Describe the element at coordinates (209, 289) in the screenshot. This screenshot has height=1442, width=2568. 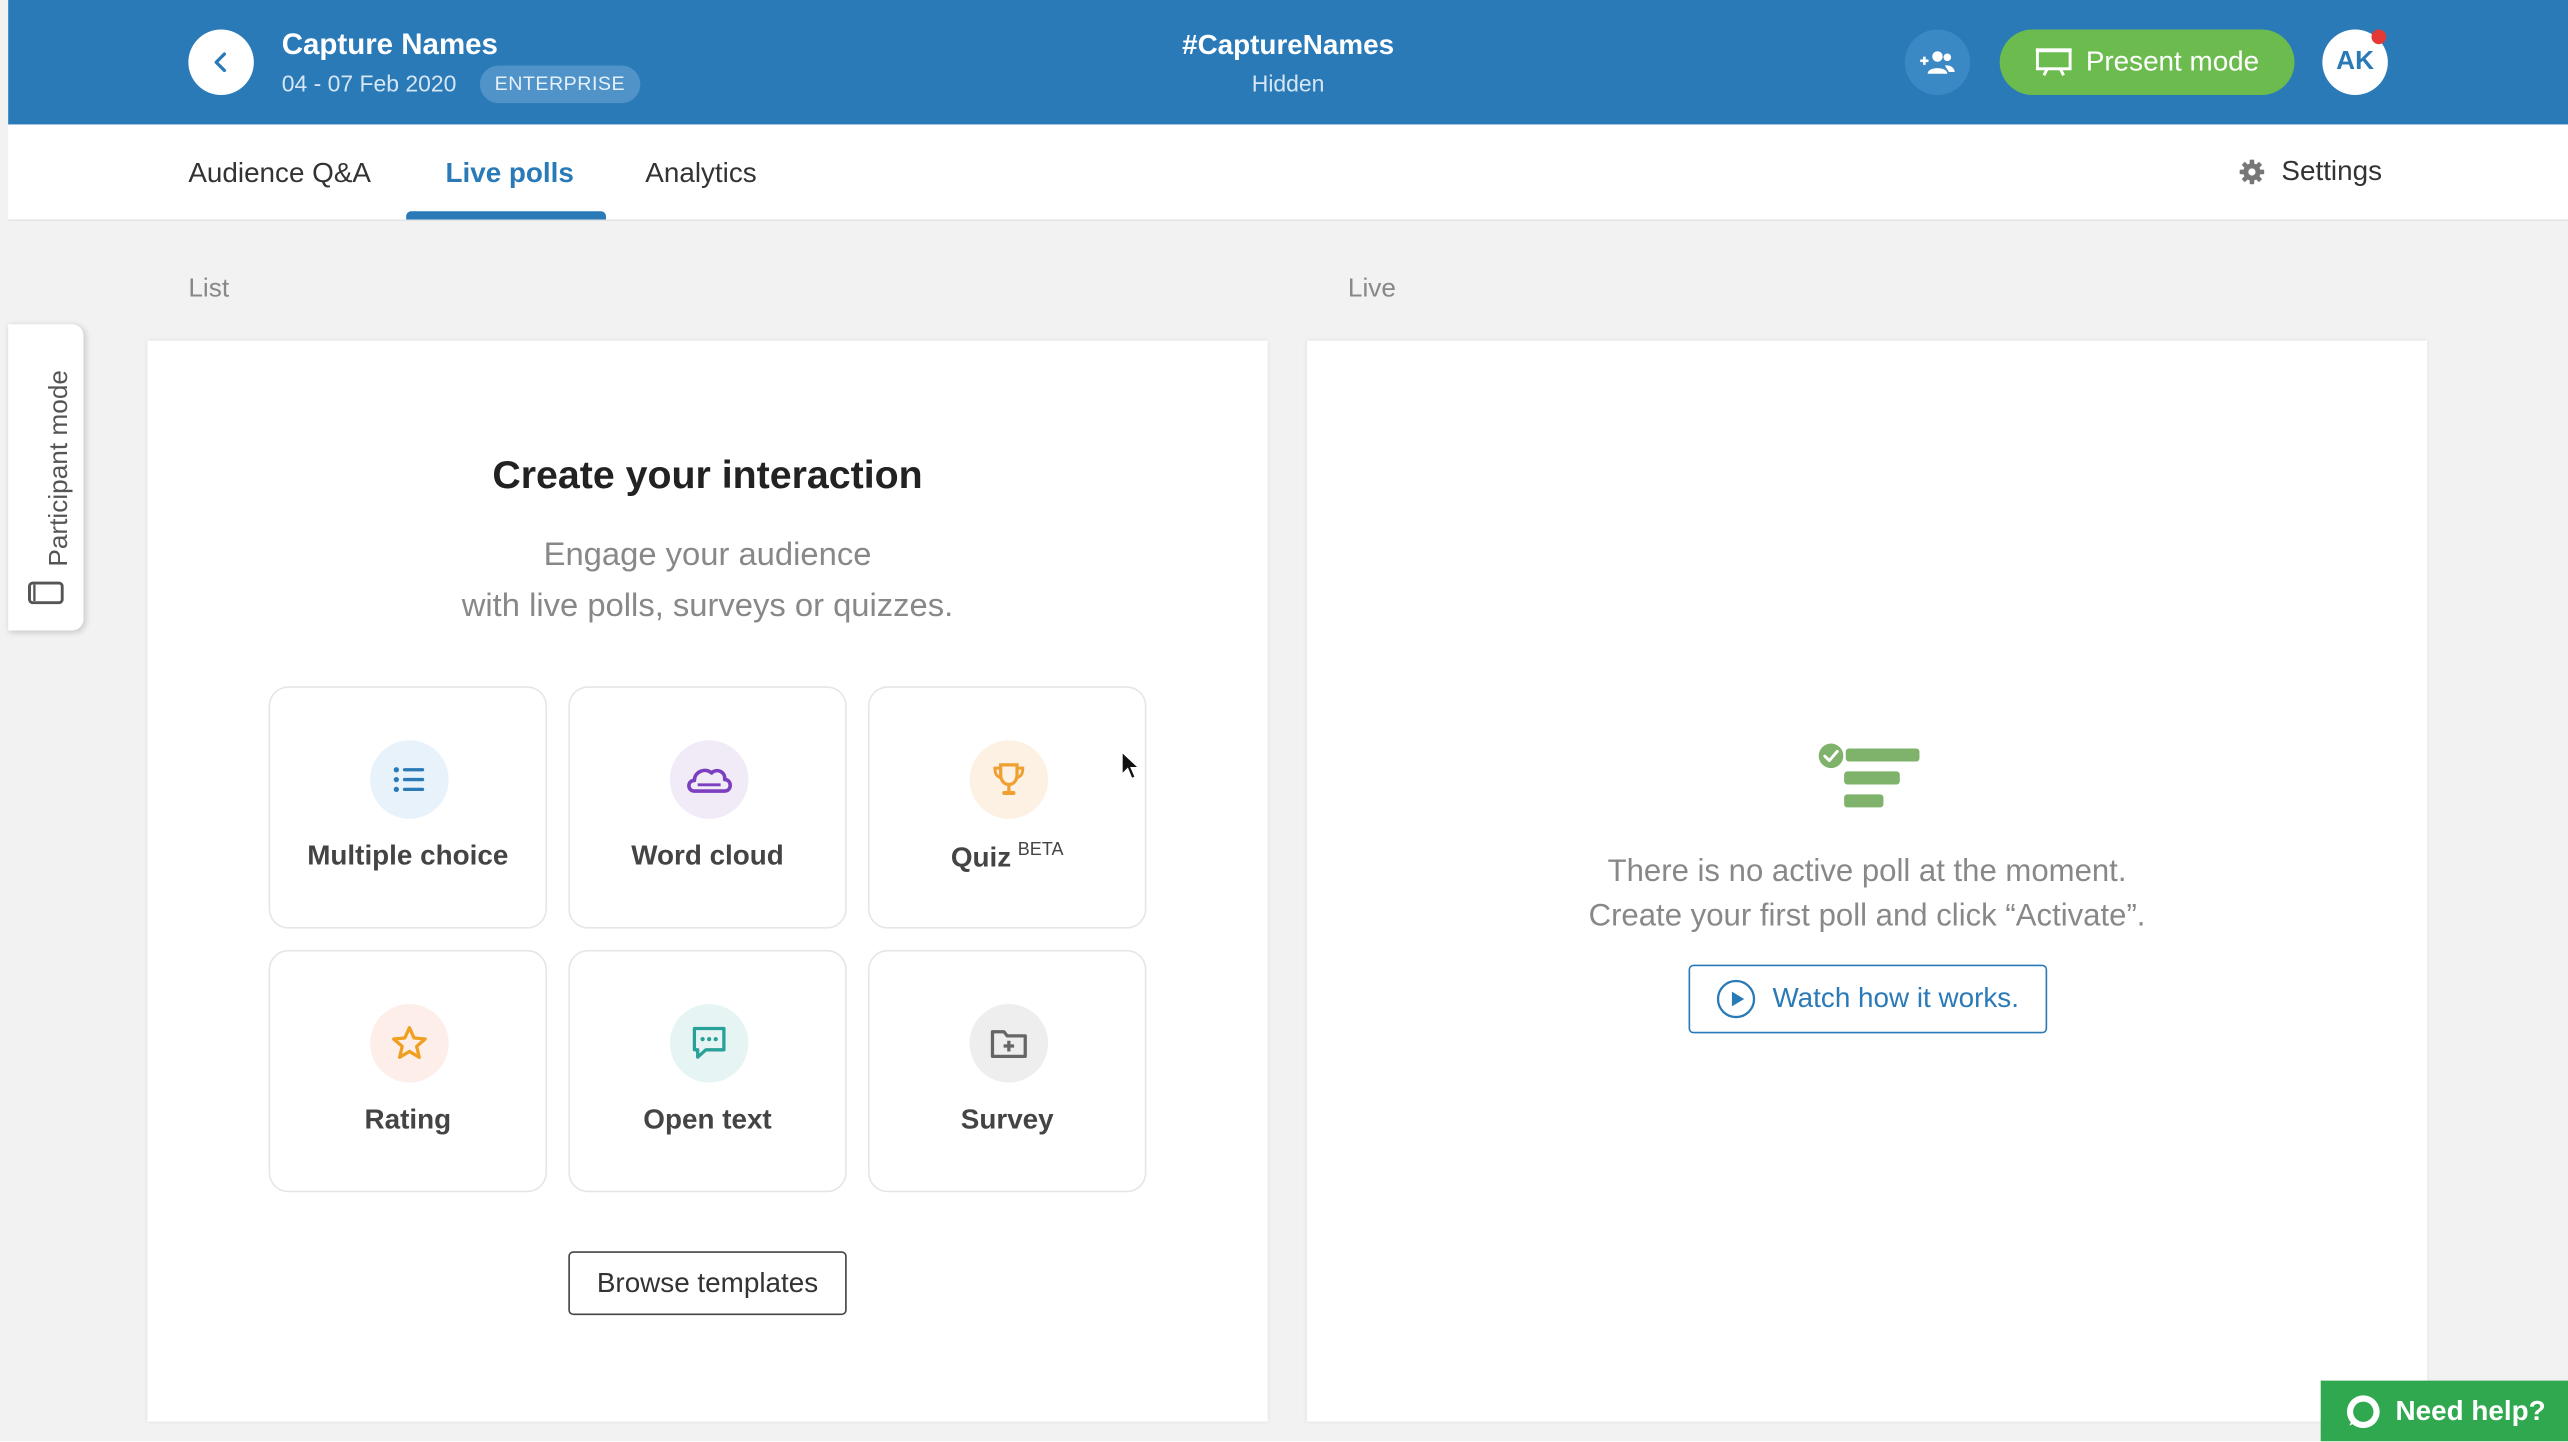
I see `list-section-label: List` at that location.